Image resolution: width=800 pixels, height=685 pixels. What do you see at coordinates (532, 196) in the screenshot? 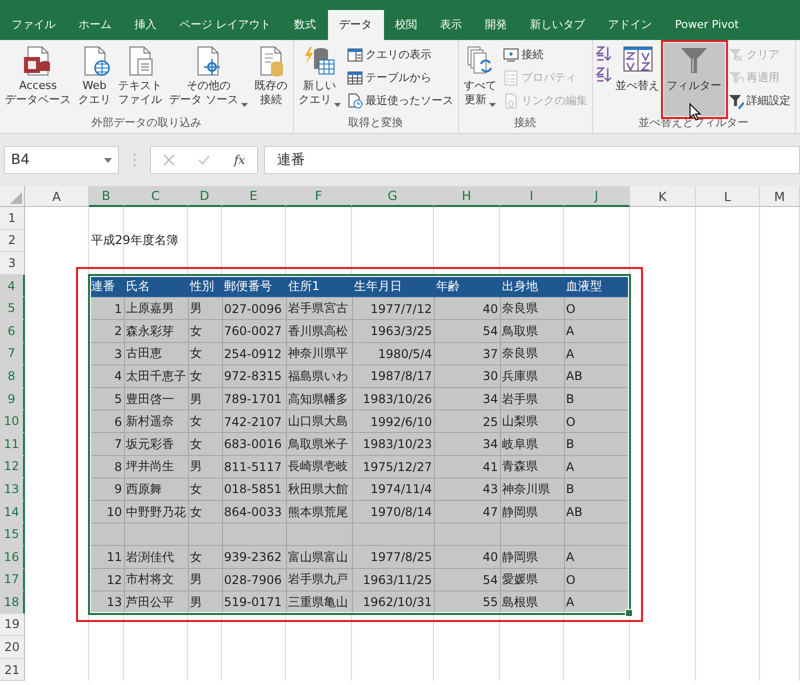
I see `column-heading: I` at bounding box center [532, 196].